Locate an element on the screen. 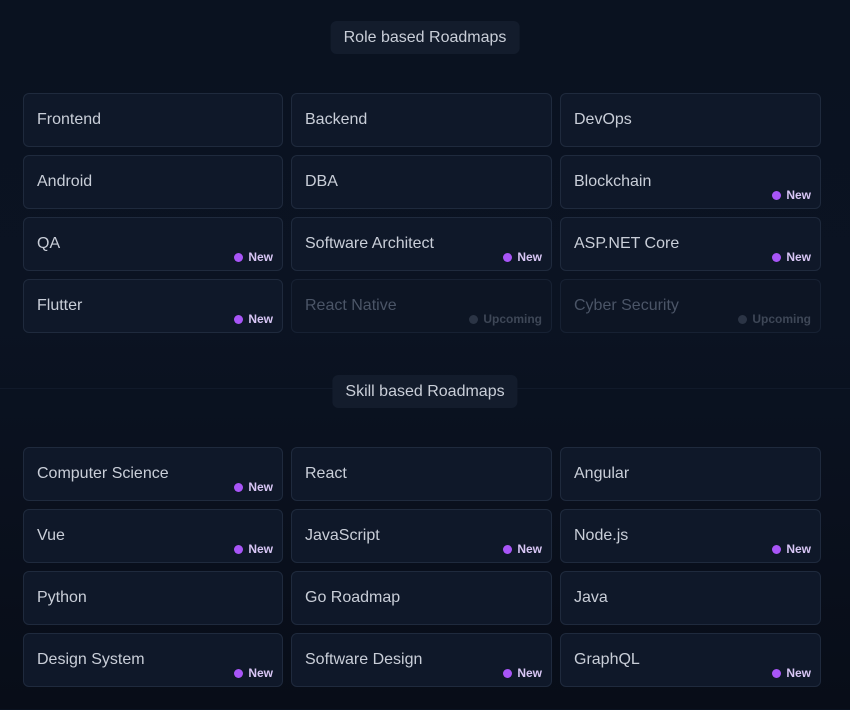  roadmap-card-label: Blockchain is located at coordinates (613, 181).